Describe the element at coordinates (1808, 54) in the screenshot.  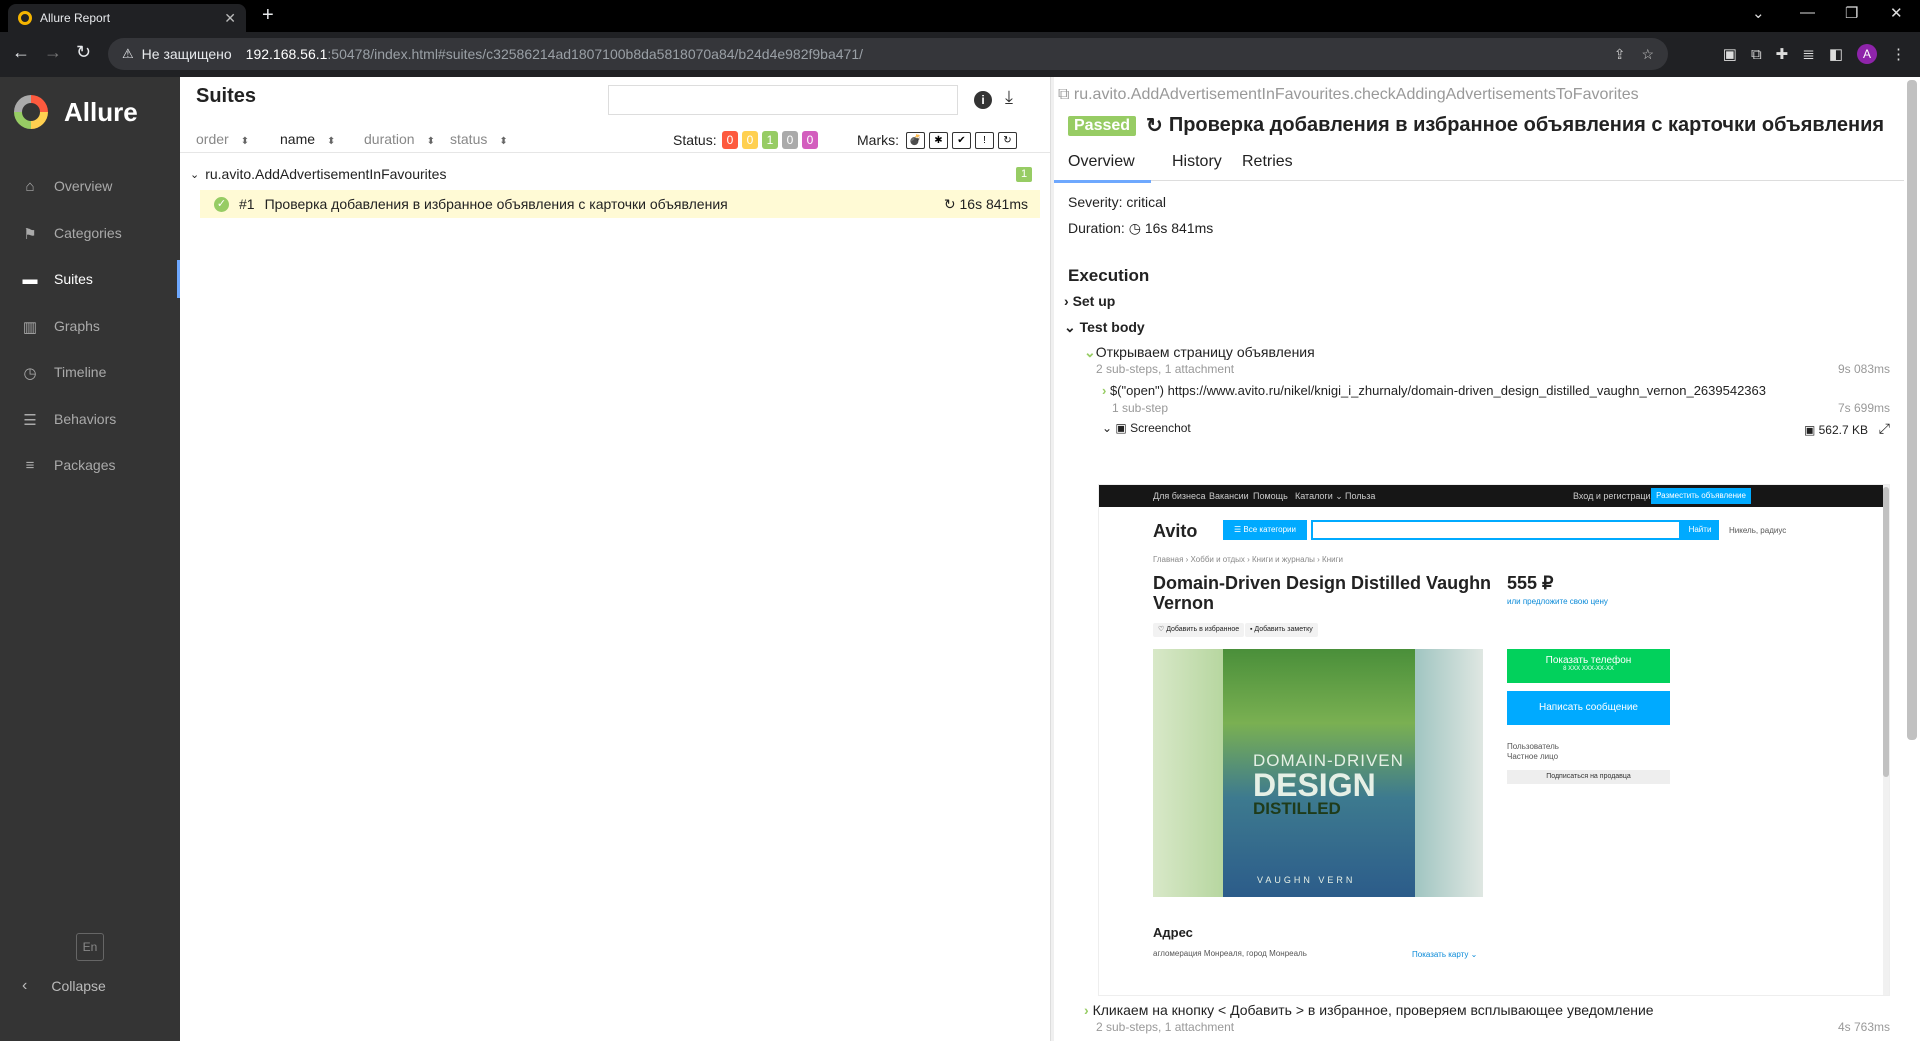
I see `media-icon: ≣` at that location.